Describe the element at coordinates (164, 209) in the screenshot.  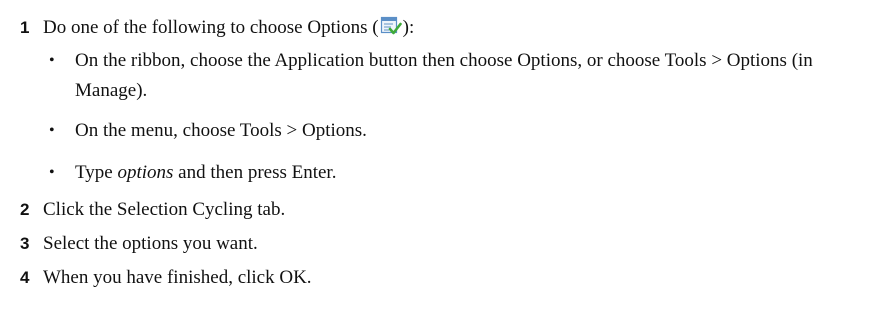
I see `step-text: Click the Selection Cycling tab.` at that location.